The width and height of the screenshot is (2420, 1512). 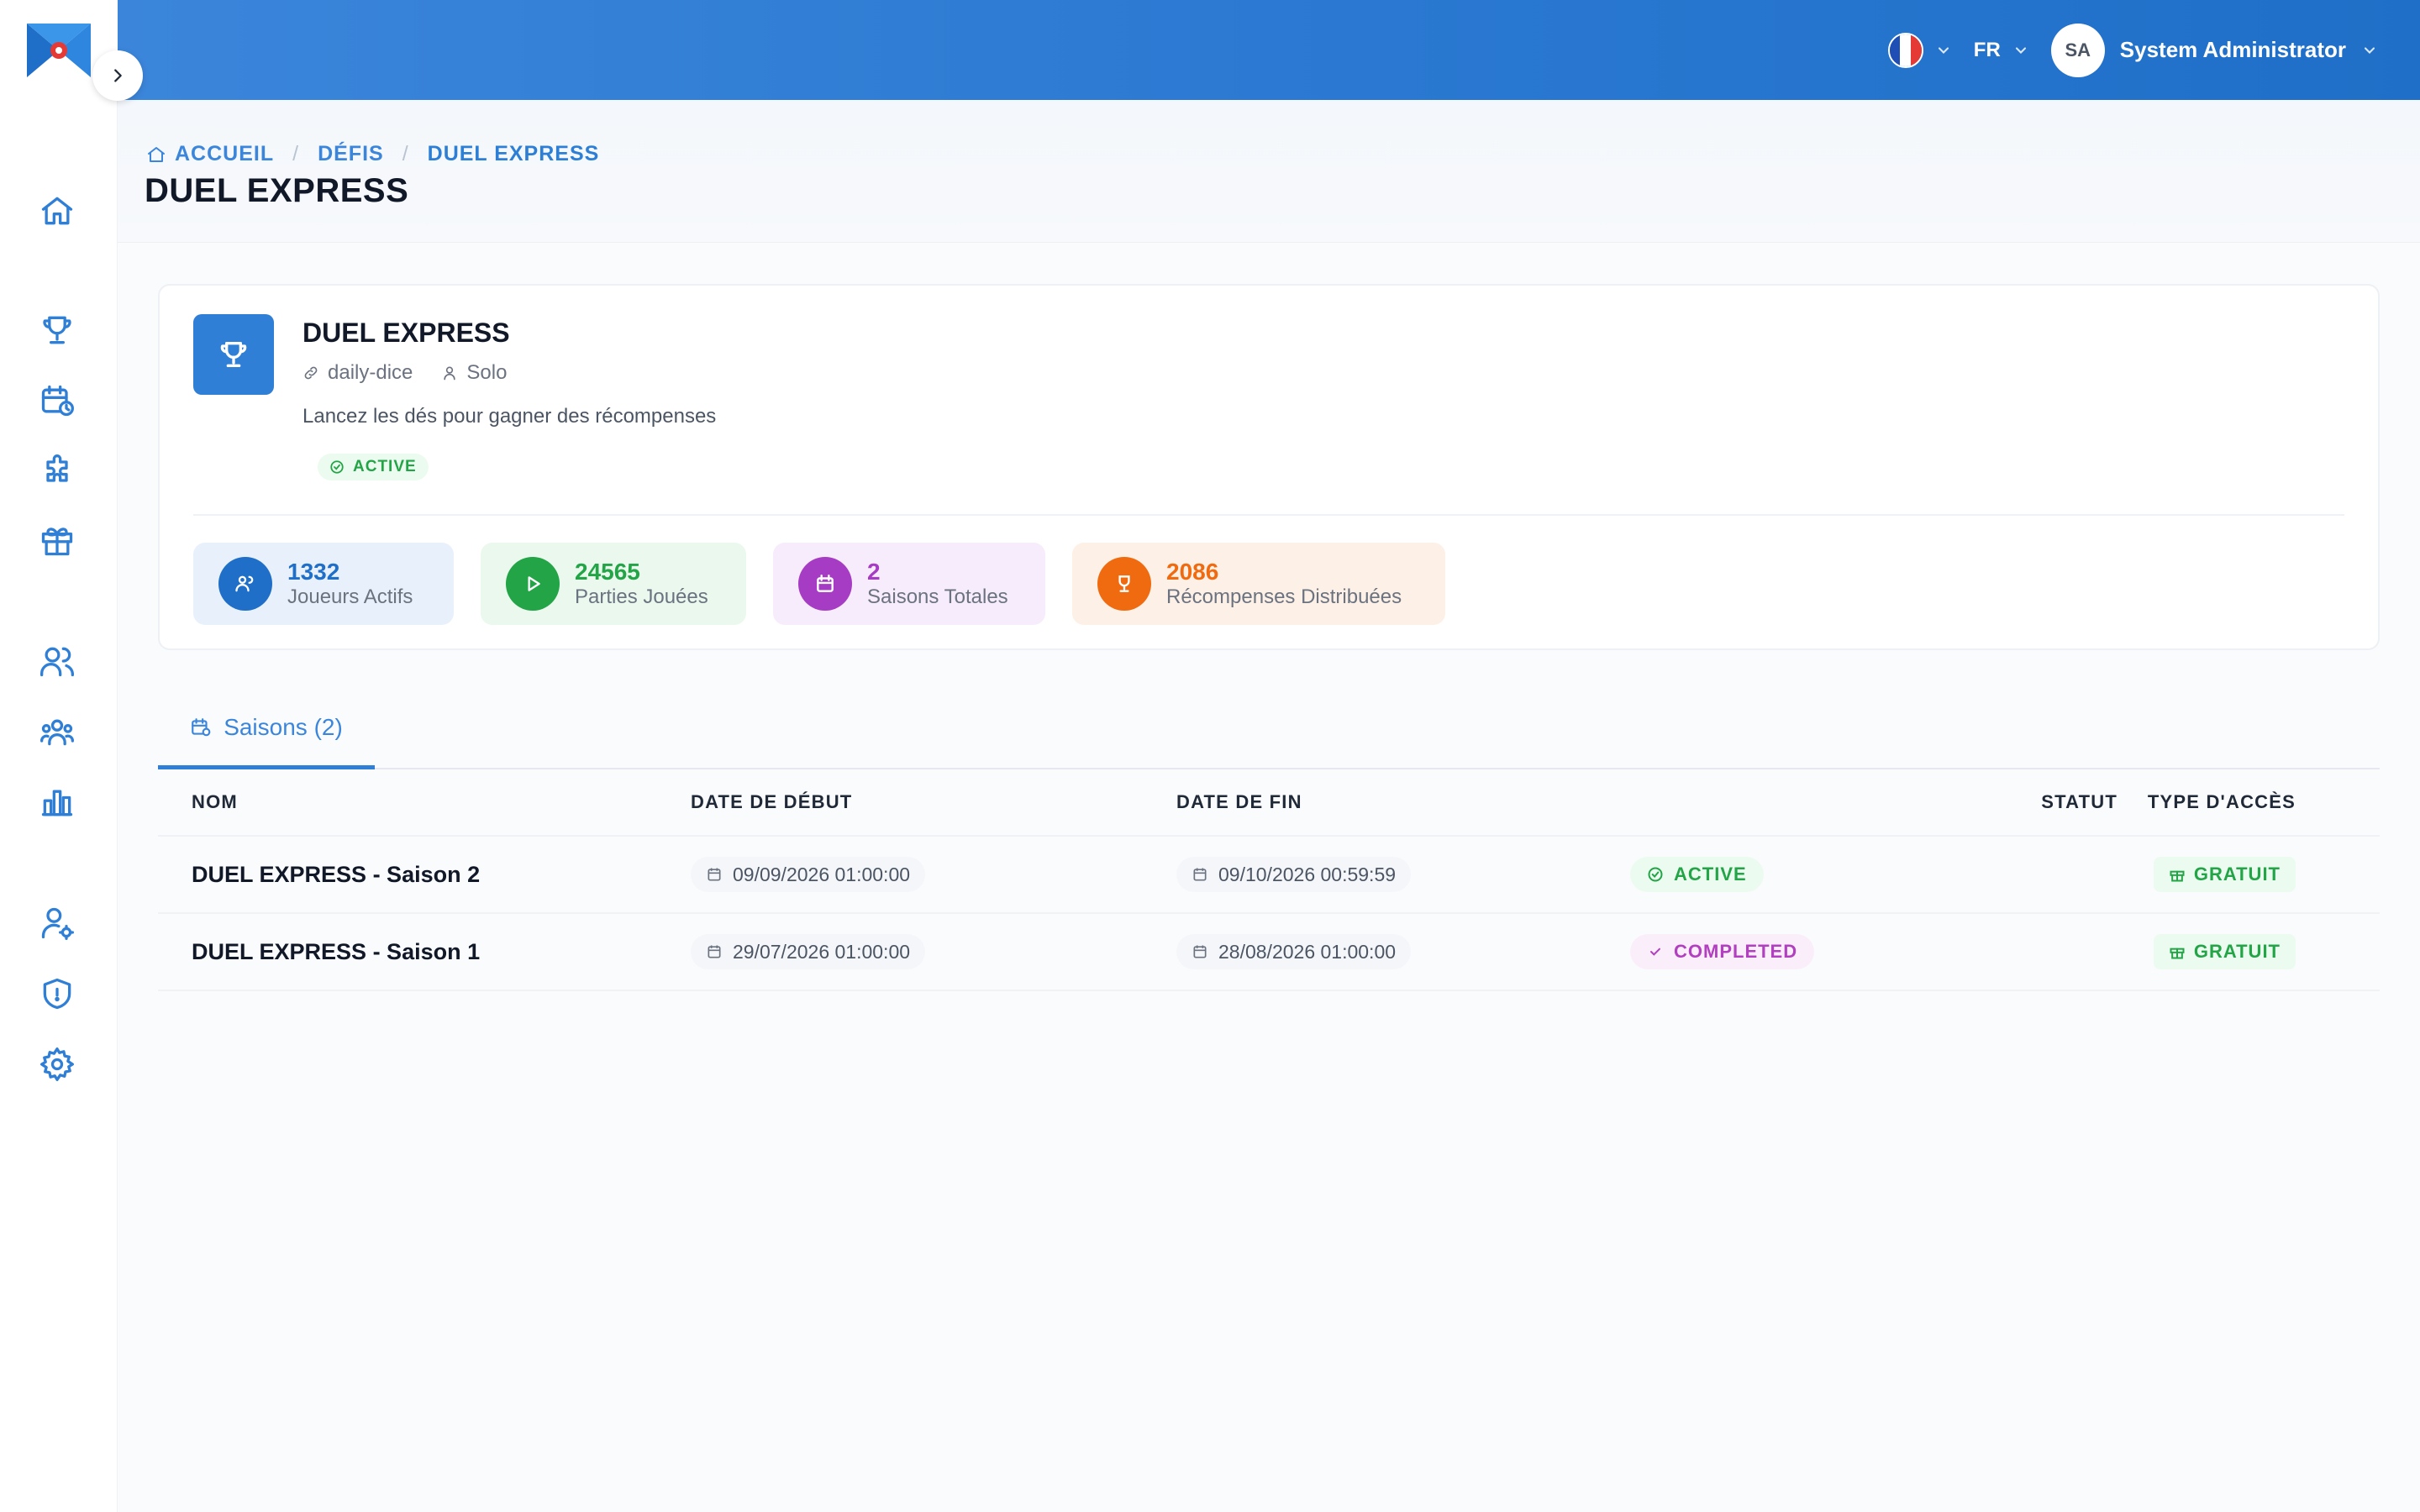 What do you see at coordinates (874, 572) in the screenshot?
I see `stat-value: 2` at bounding box center [874, 572].